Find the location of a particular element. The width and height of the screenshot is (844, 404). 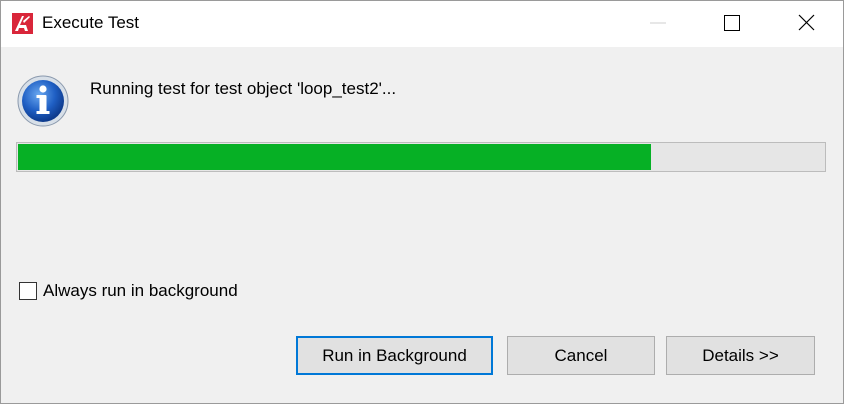

minimize-button is located at coordinates (660, 24).